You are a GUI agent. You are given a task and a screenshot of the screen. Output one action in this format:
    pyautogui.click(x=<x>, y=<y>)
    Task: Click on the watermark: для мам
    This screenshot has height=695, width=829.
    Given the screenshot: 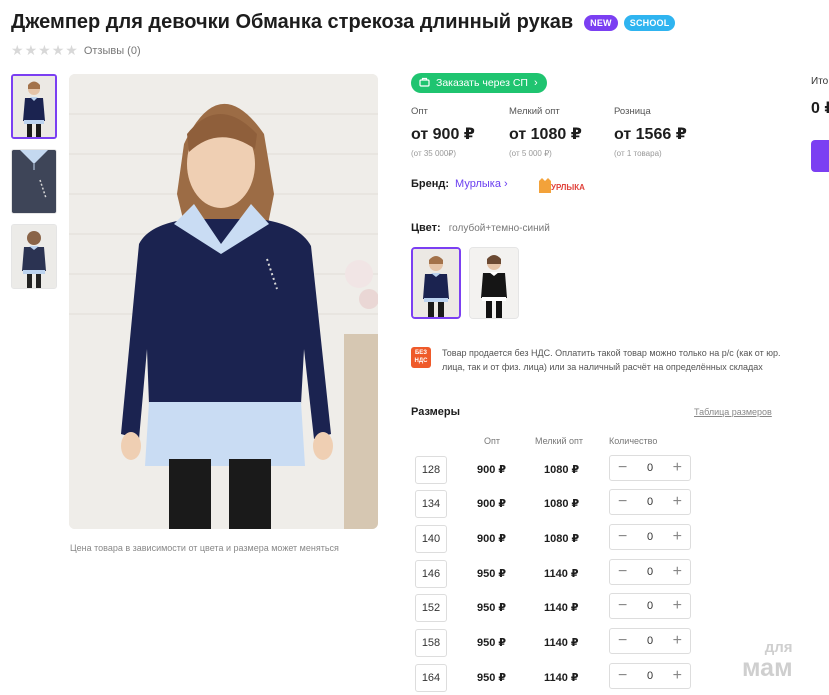 What is the action you would take?
    pyautogui.click(x=767, y=660)
    